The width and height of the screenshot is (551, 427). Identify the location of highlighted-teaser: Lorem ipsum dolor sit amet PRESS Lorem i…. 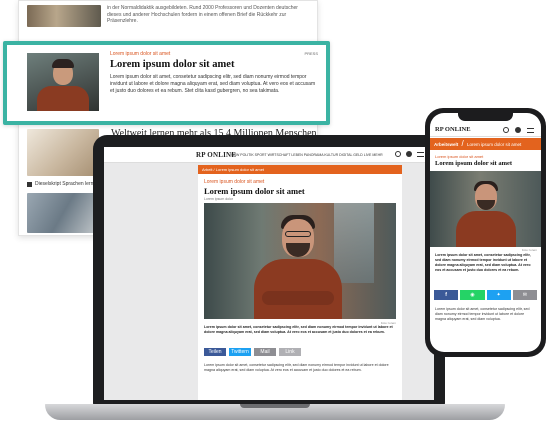
(166, 83).